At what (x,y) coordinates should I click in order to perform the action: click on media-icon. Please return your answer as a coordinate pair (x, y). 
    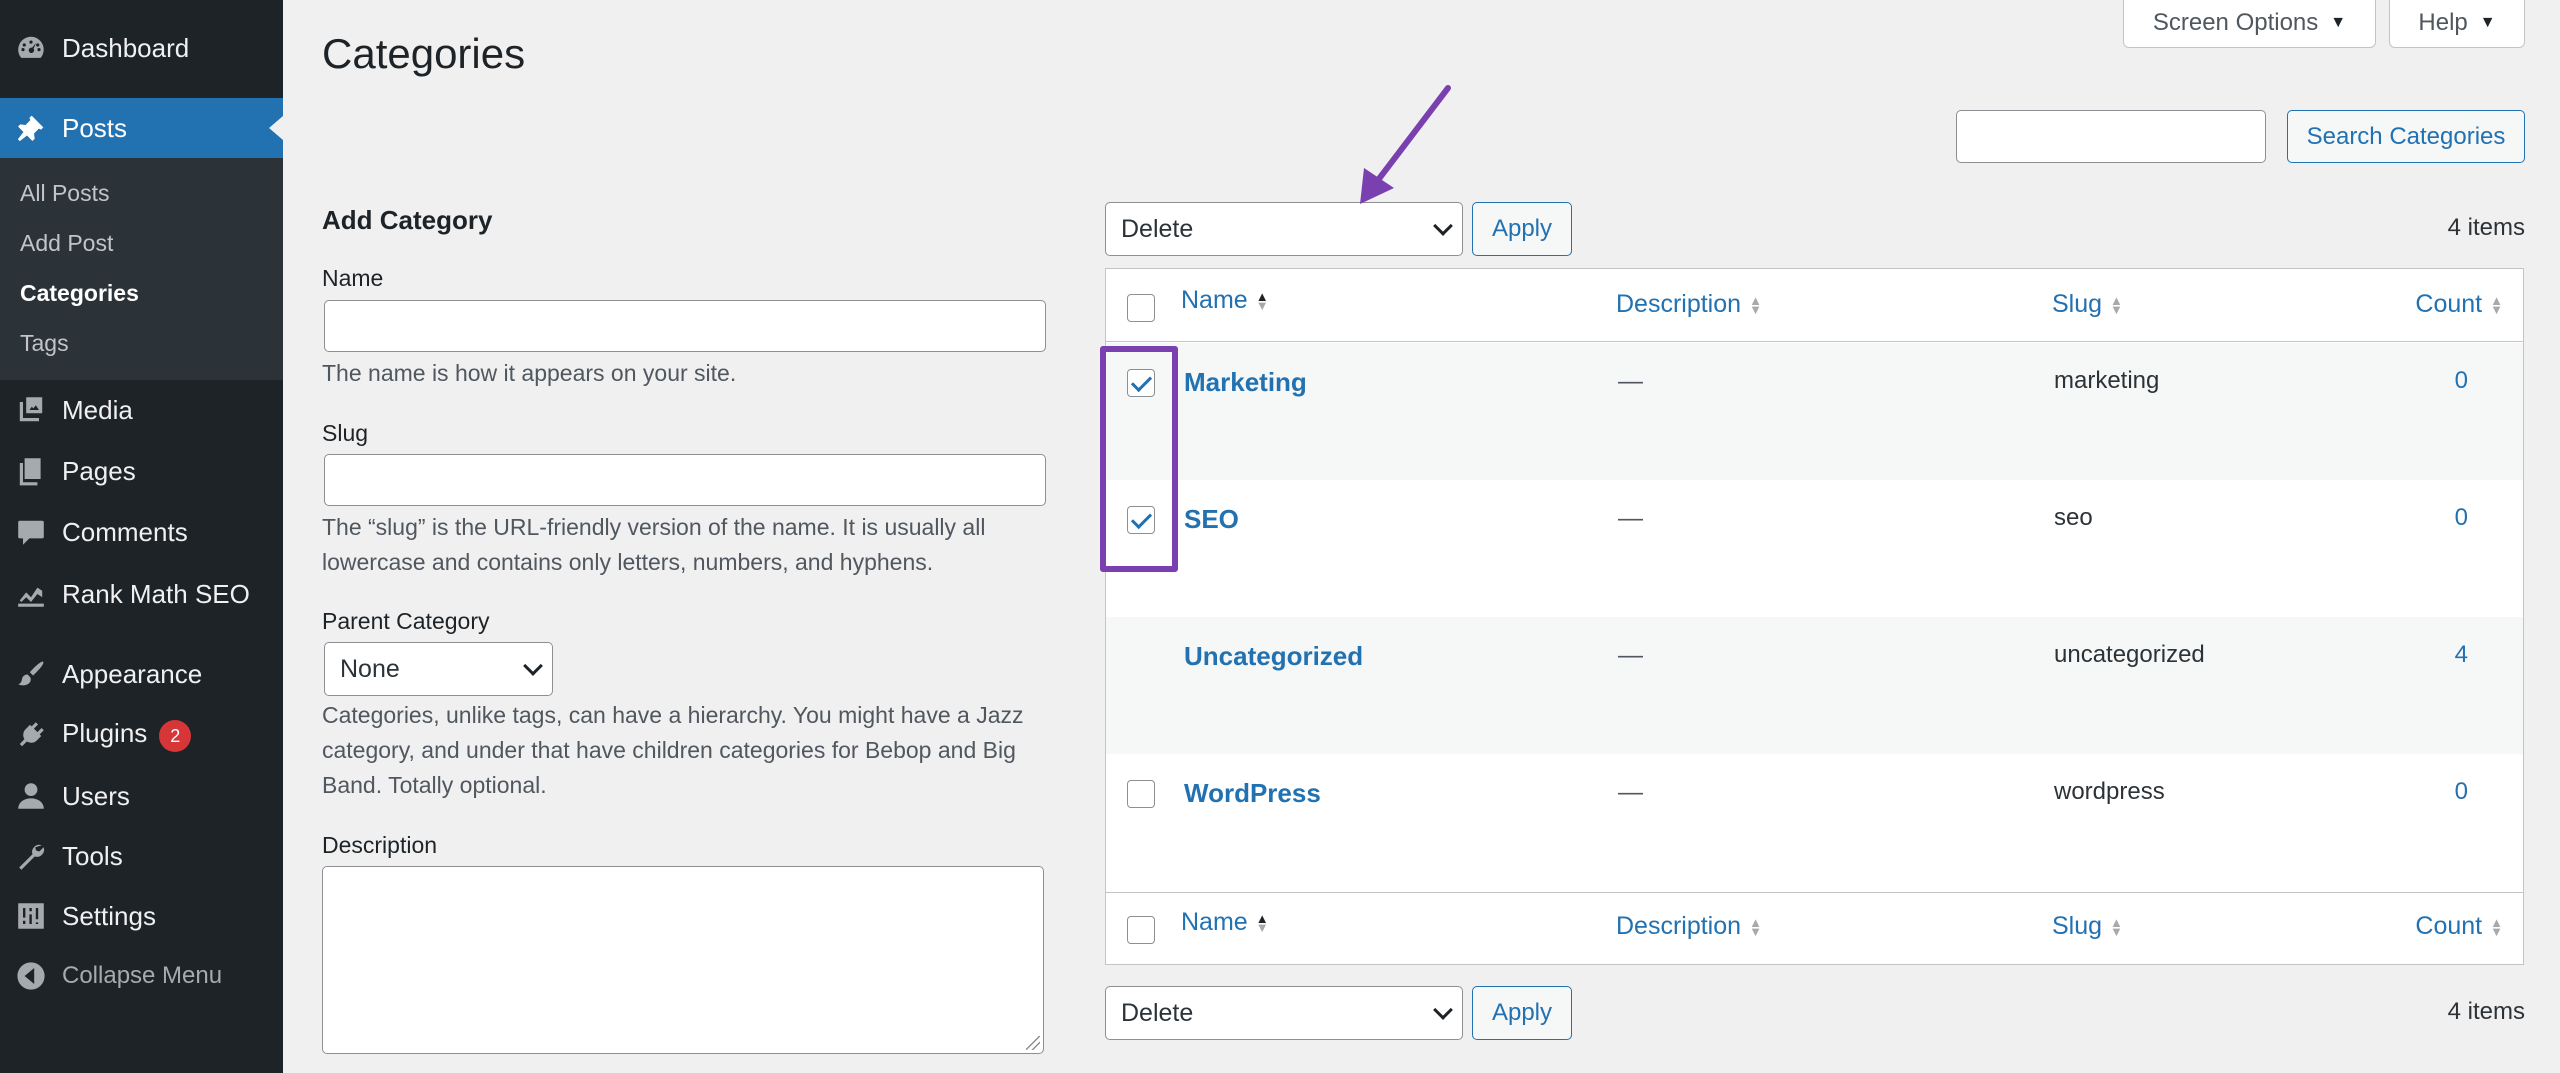
    Looking at the image, I should click on (31, 410).